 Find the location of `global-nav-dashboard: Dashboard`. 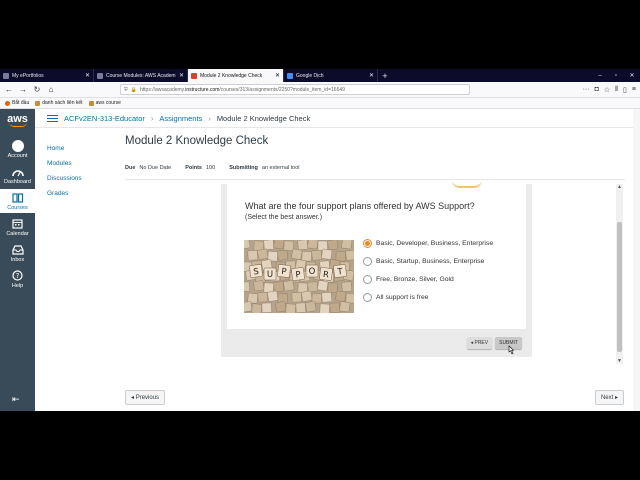

global-nav-dashboard: Dashboard is located at coordinates (17, 175).